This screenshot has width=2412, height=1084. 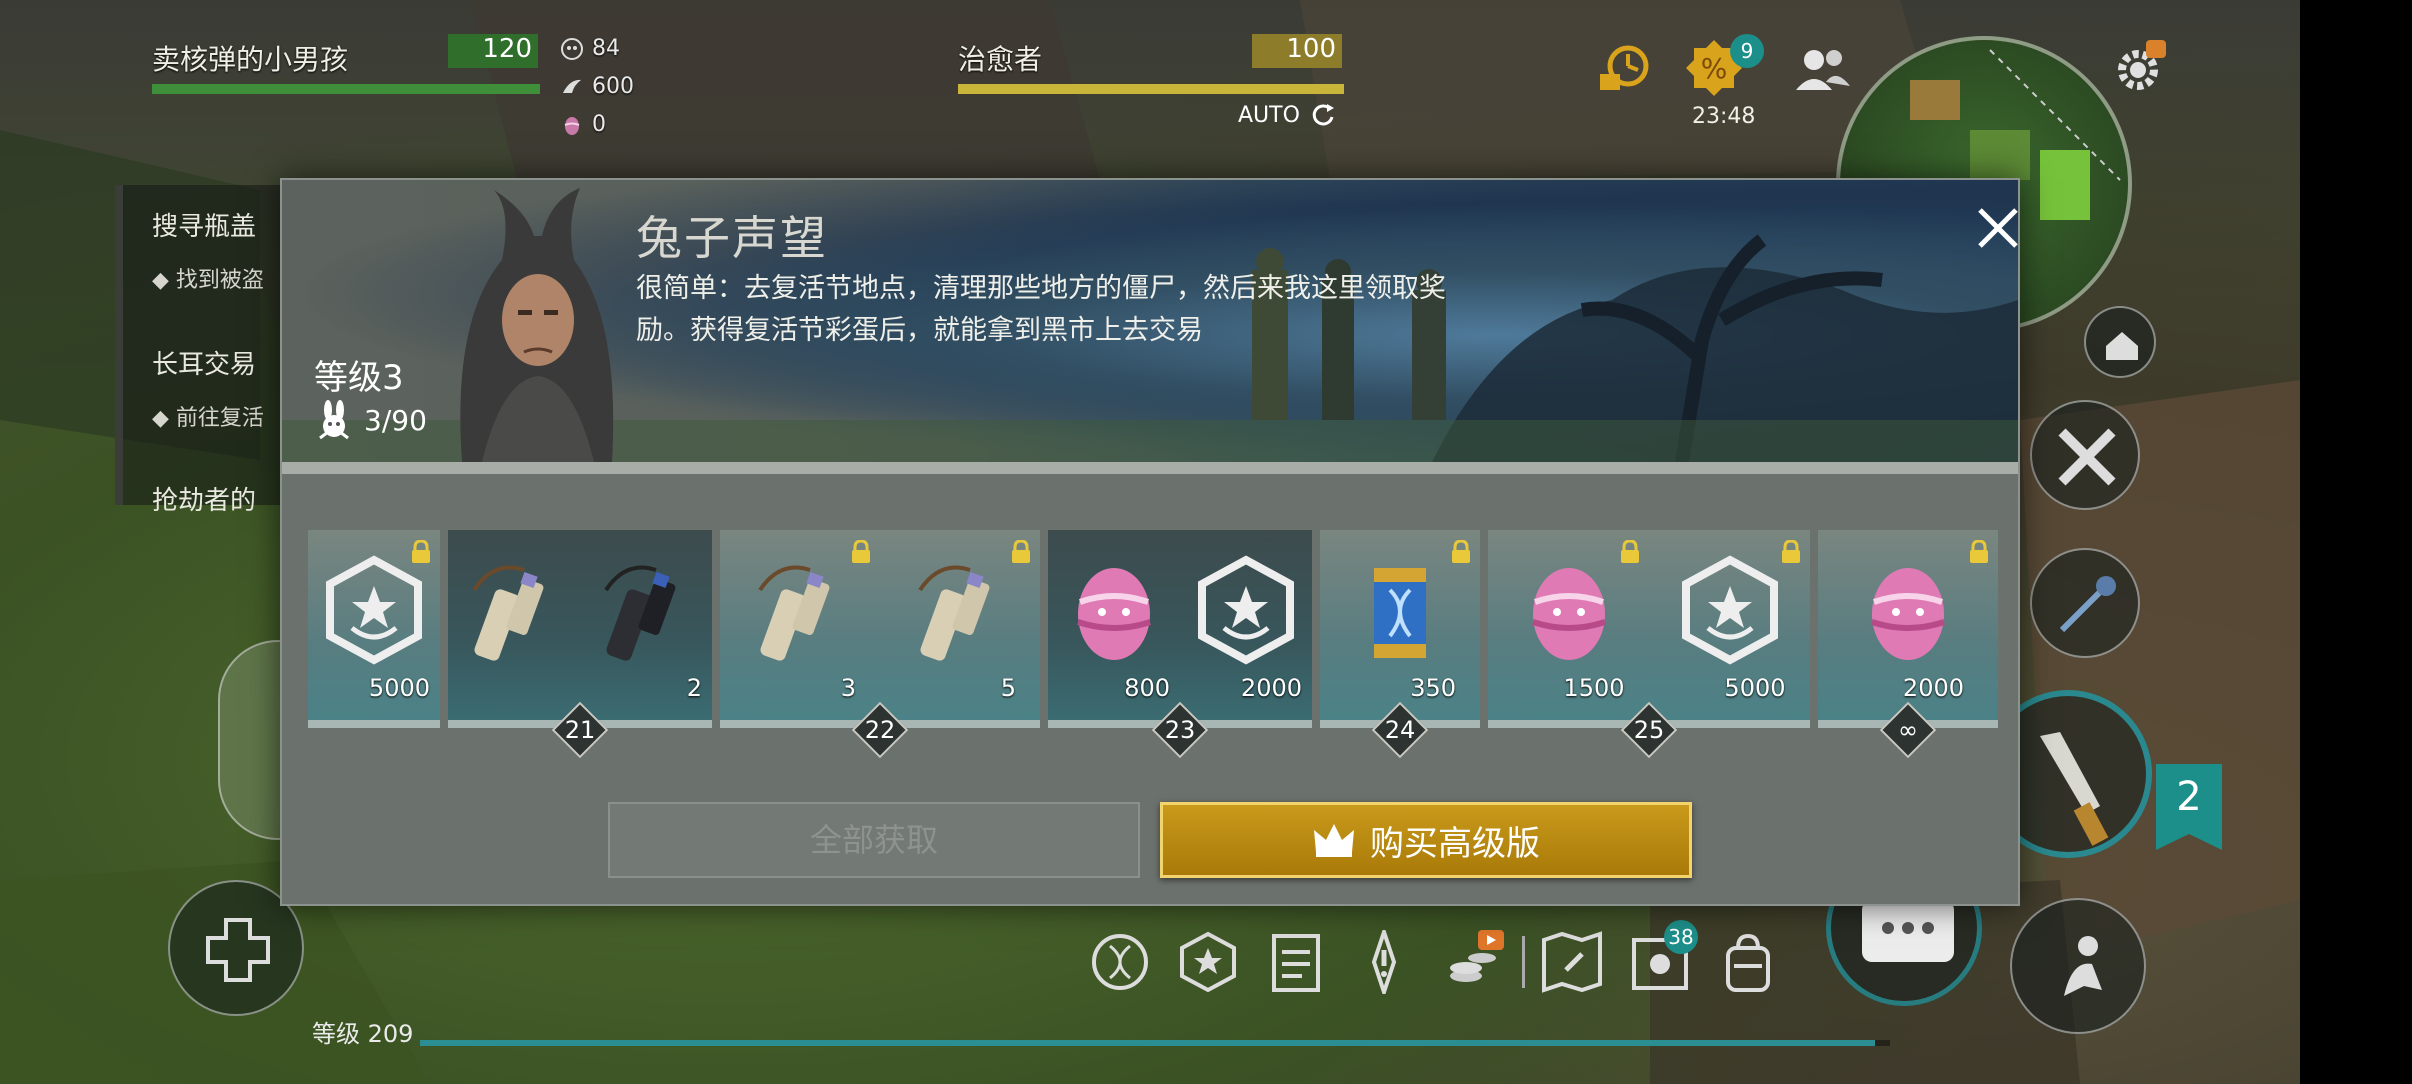 I want to click on reward-tier: 2000, so click(x=1908, y=630).